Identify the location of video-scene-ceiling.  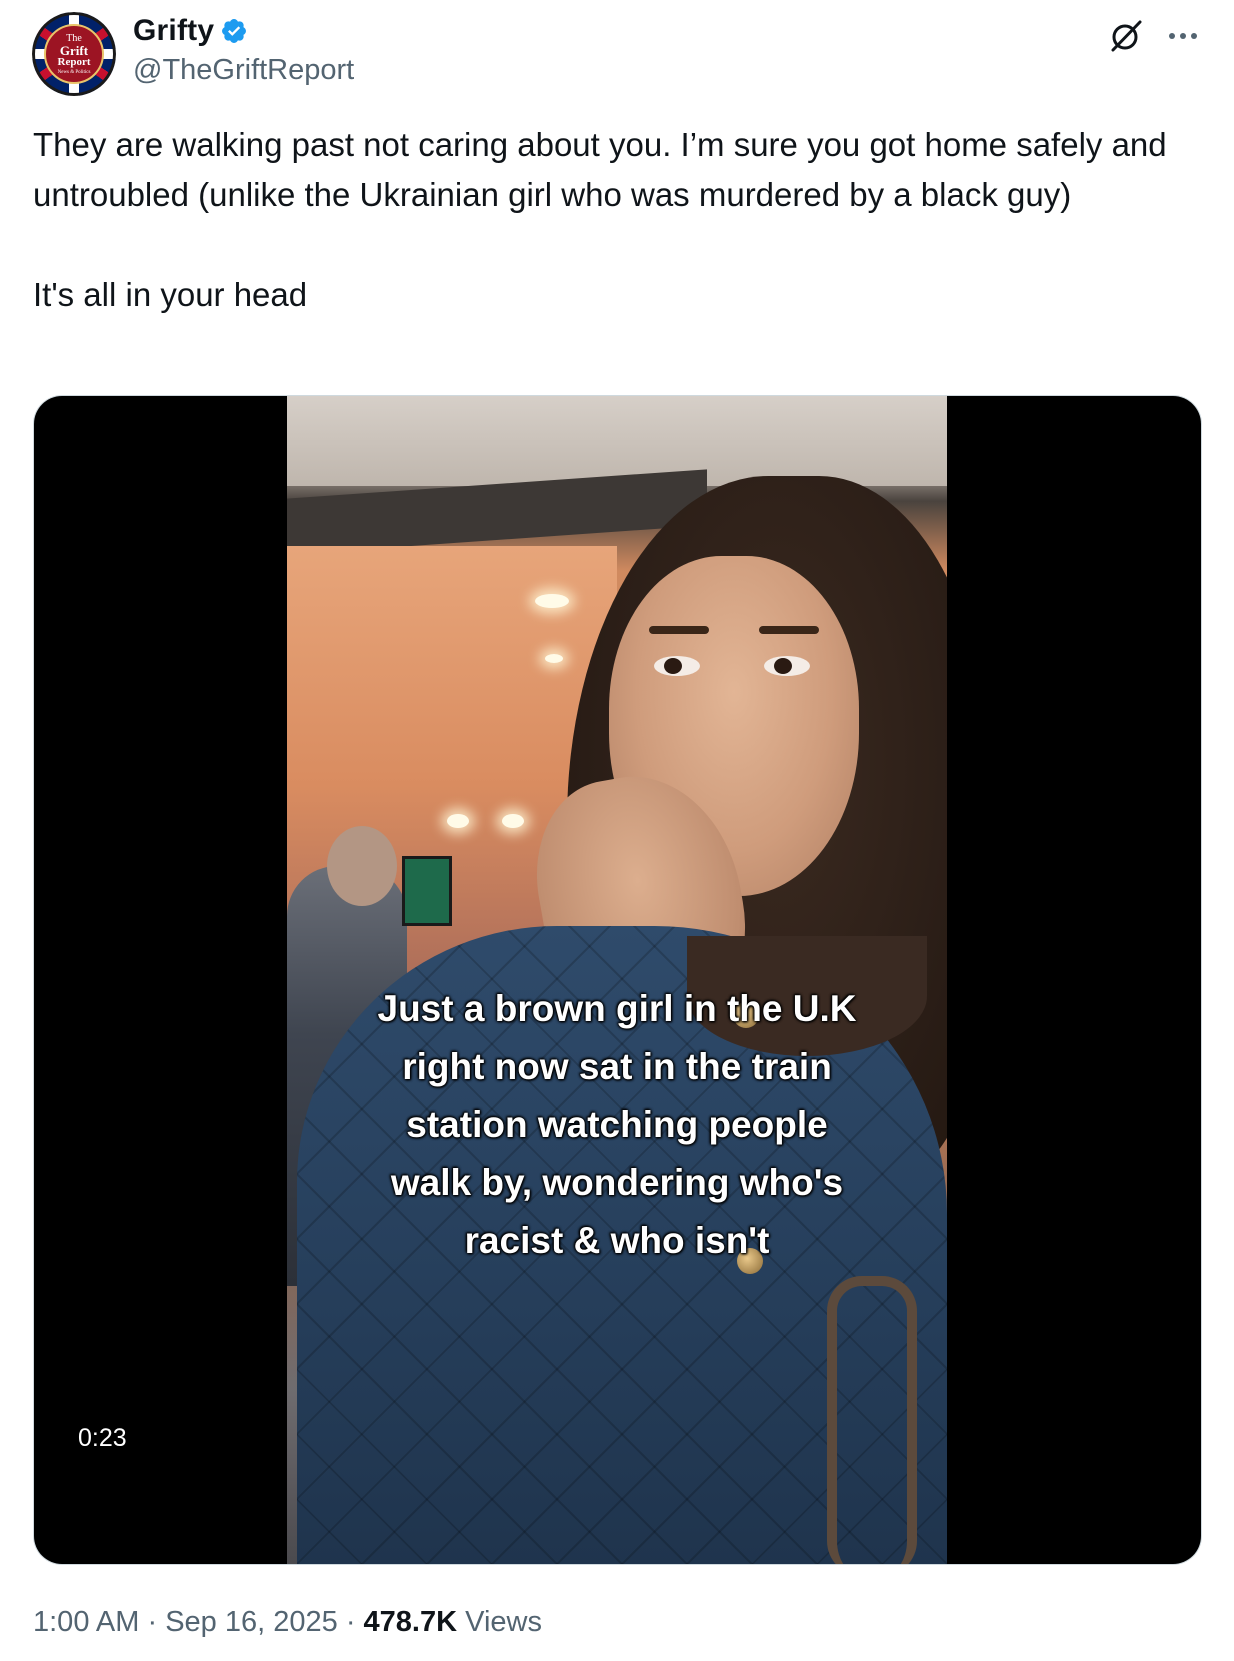
(617, 441).